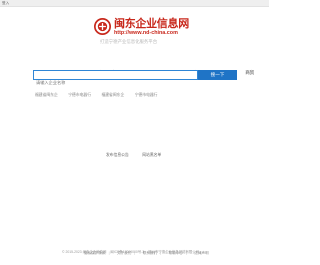 The width and height of the screenshot is (320, 265). Describe the element at coordinates (117, 155) in the screenshot. I see `publish-notice-link: 发布信息公告` at that location.